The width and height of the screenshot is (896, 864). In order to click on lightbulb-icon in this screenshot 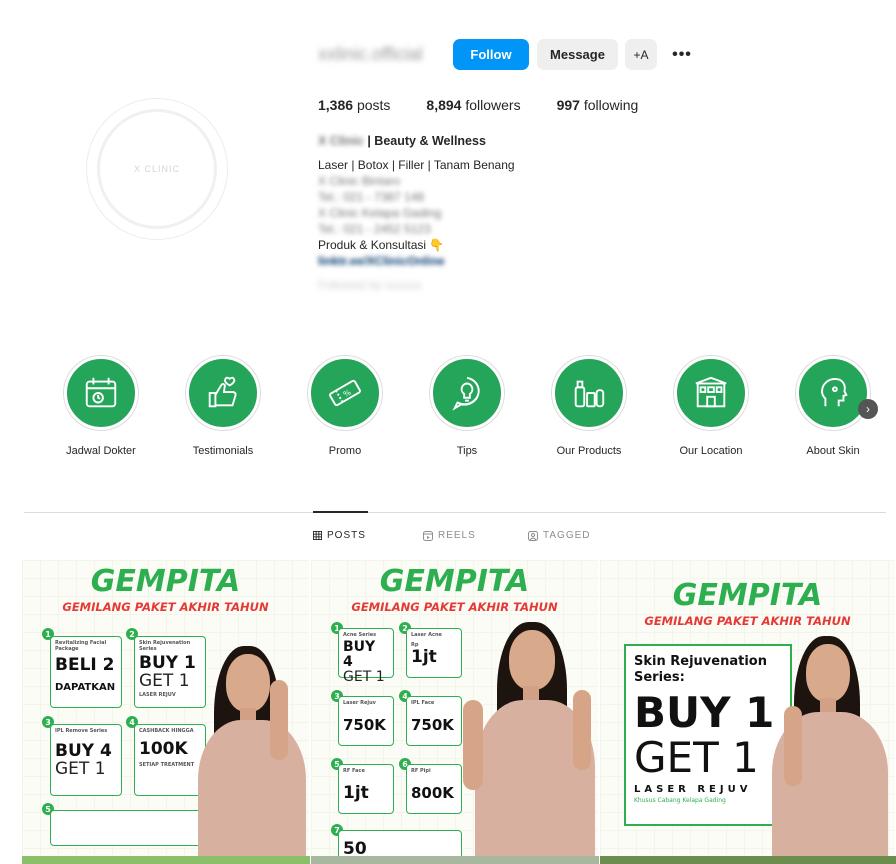, I will do `click(467, 393)`.